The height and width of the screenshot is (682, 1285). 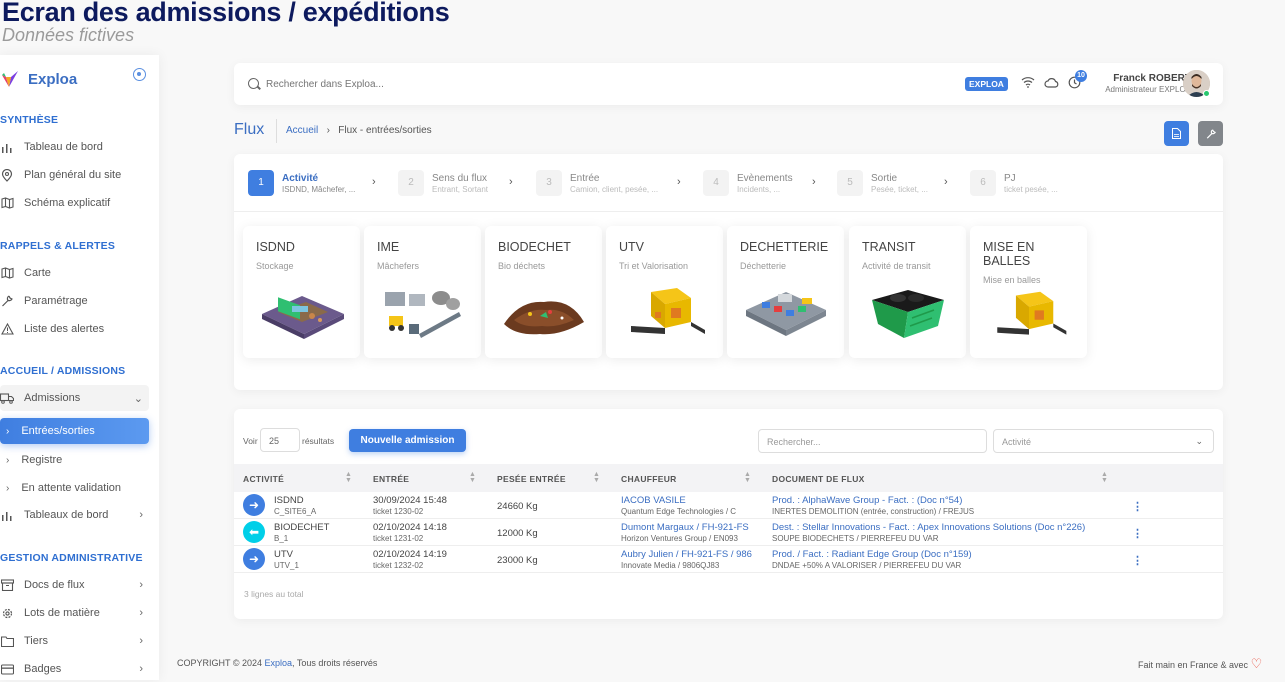 What do you see at coordinates (543, 292) in the screenshot?
I see `activity-tile-biodechet: BIODECHET Bio déchets` at bounding box center [543, 292].